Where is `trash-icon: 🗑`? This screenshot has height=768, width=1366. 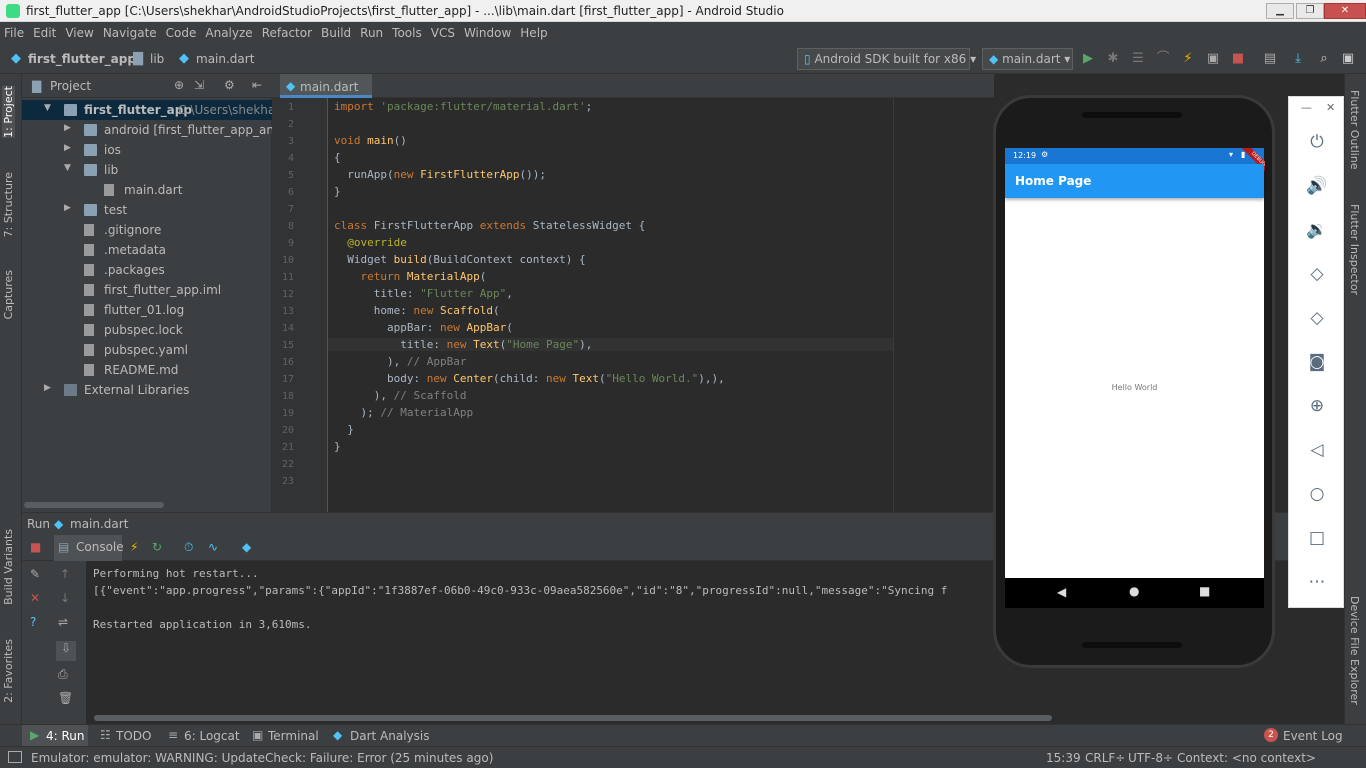
trash-icon: 🗑 is located at coordinates (65, 698).